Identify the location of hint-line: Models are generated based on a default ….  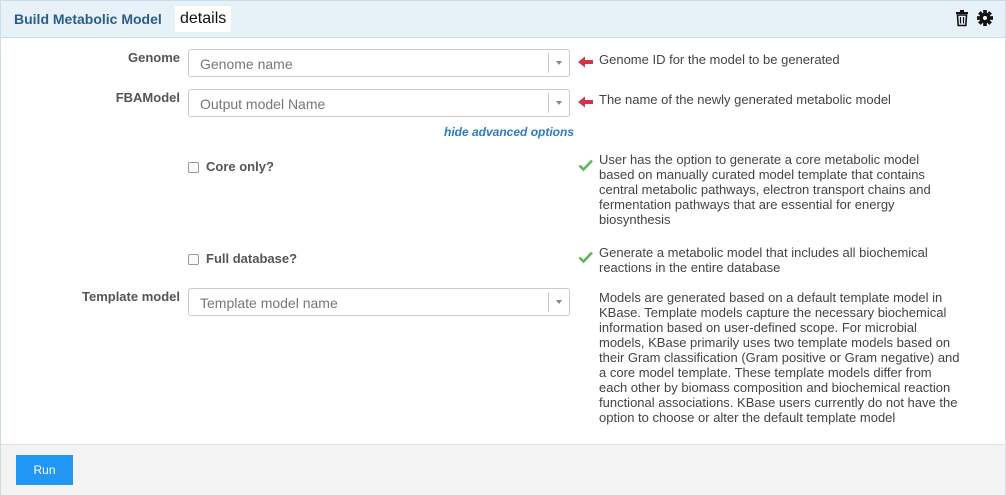
(771, 297).